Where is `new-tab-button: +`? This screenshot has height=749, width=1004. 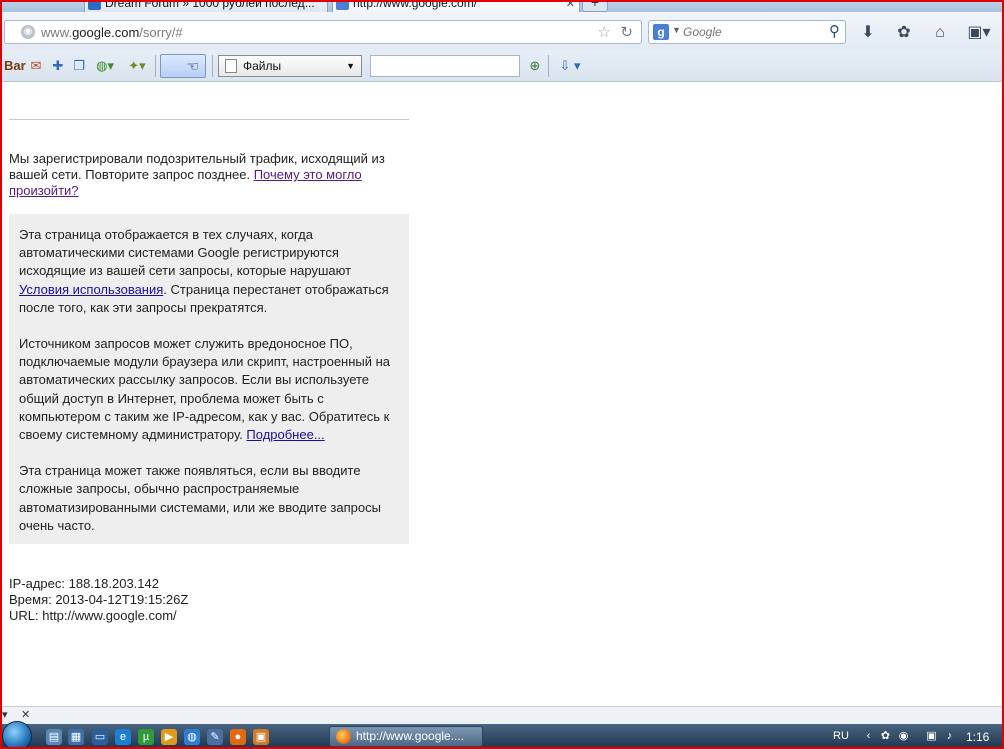 new-tab-button: + is located at coordinates (595, 6).